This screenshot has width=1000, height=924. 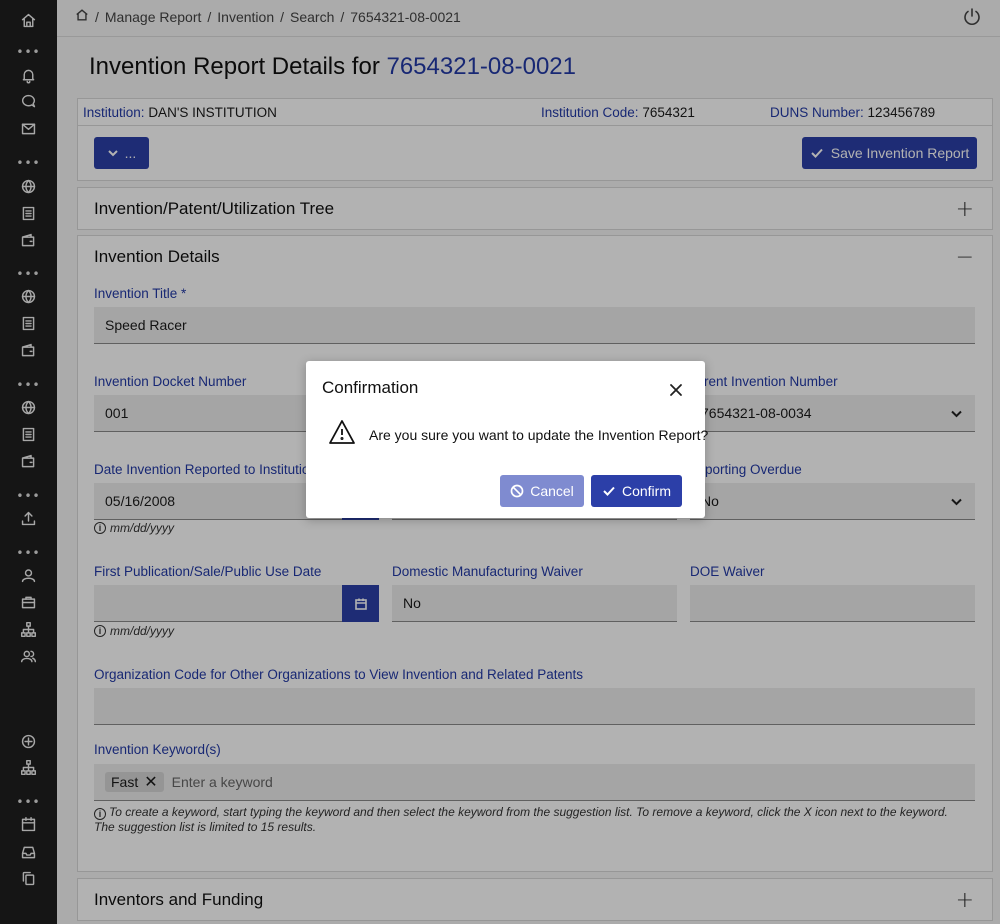 I want to click on close-icon, so click(x=676, y=390).